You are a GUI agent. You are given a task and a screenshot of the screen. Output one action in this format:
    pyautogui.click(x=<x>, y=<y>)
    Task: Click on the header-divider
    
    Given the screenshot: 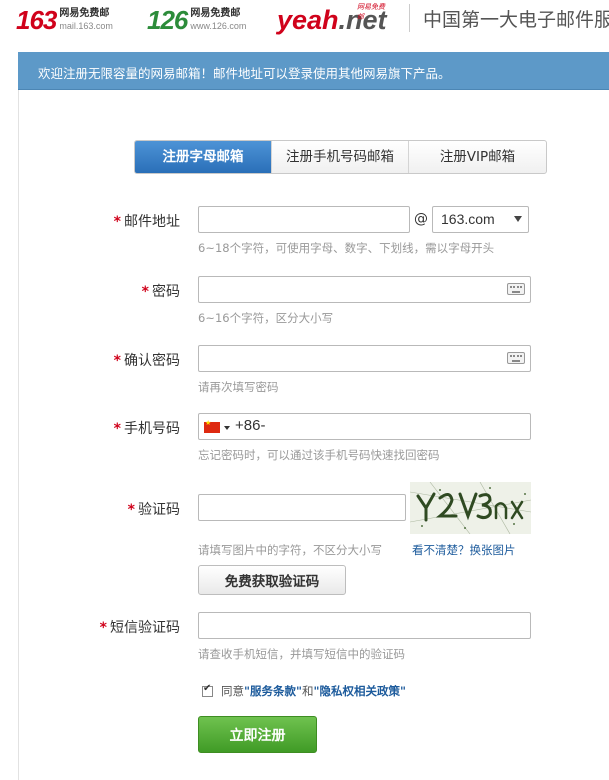 What is the action you would take?
    pyautogui.click(x=409, y=18)
    